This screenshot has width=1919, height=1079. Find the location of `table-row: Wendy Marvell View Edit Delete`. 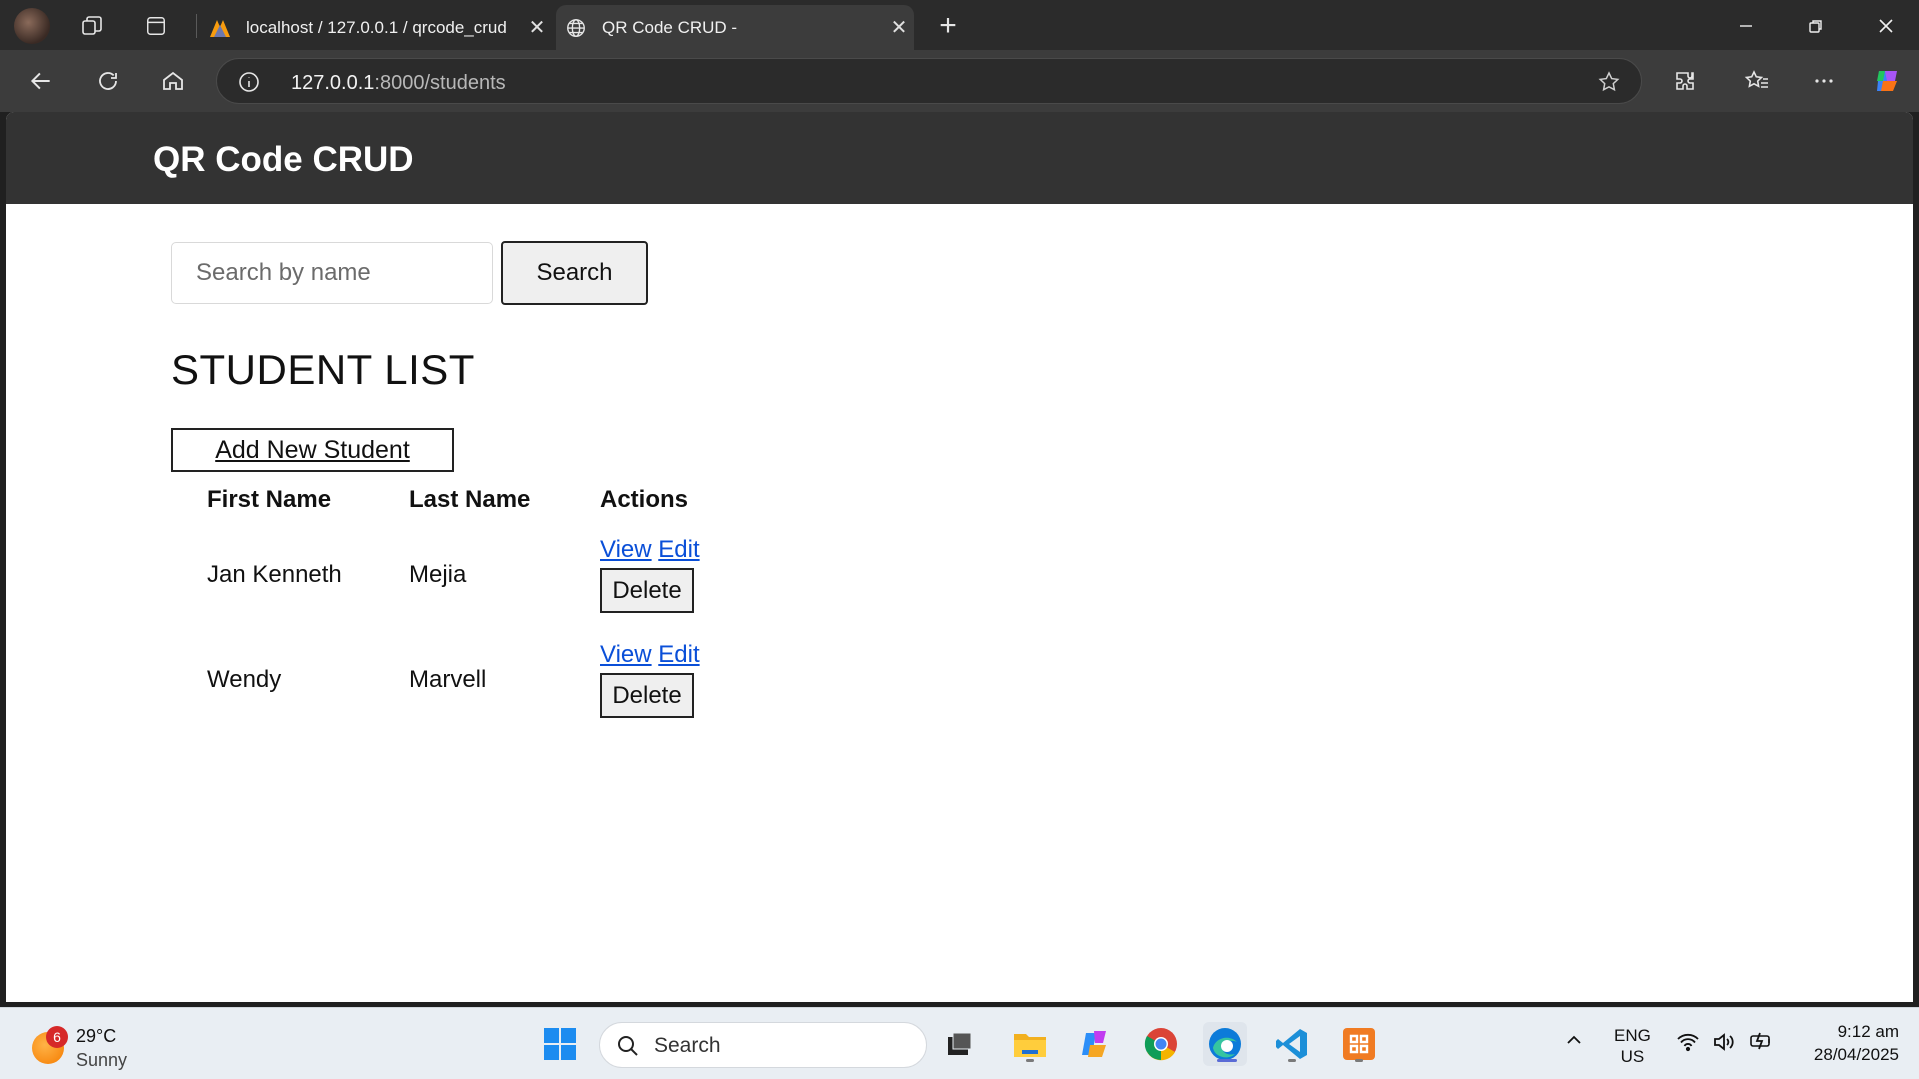

table-row: Wendy Marvell View Edit Delete is located at coordinates (453, 679).